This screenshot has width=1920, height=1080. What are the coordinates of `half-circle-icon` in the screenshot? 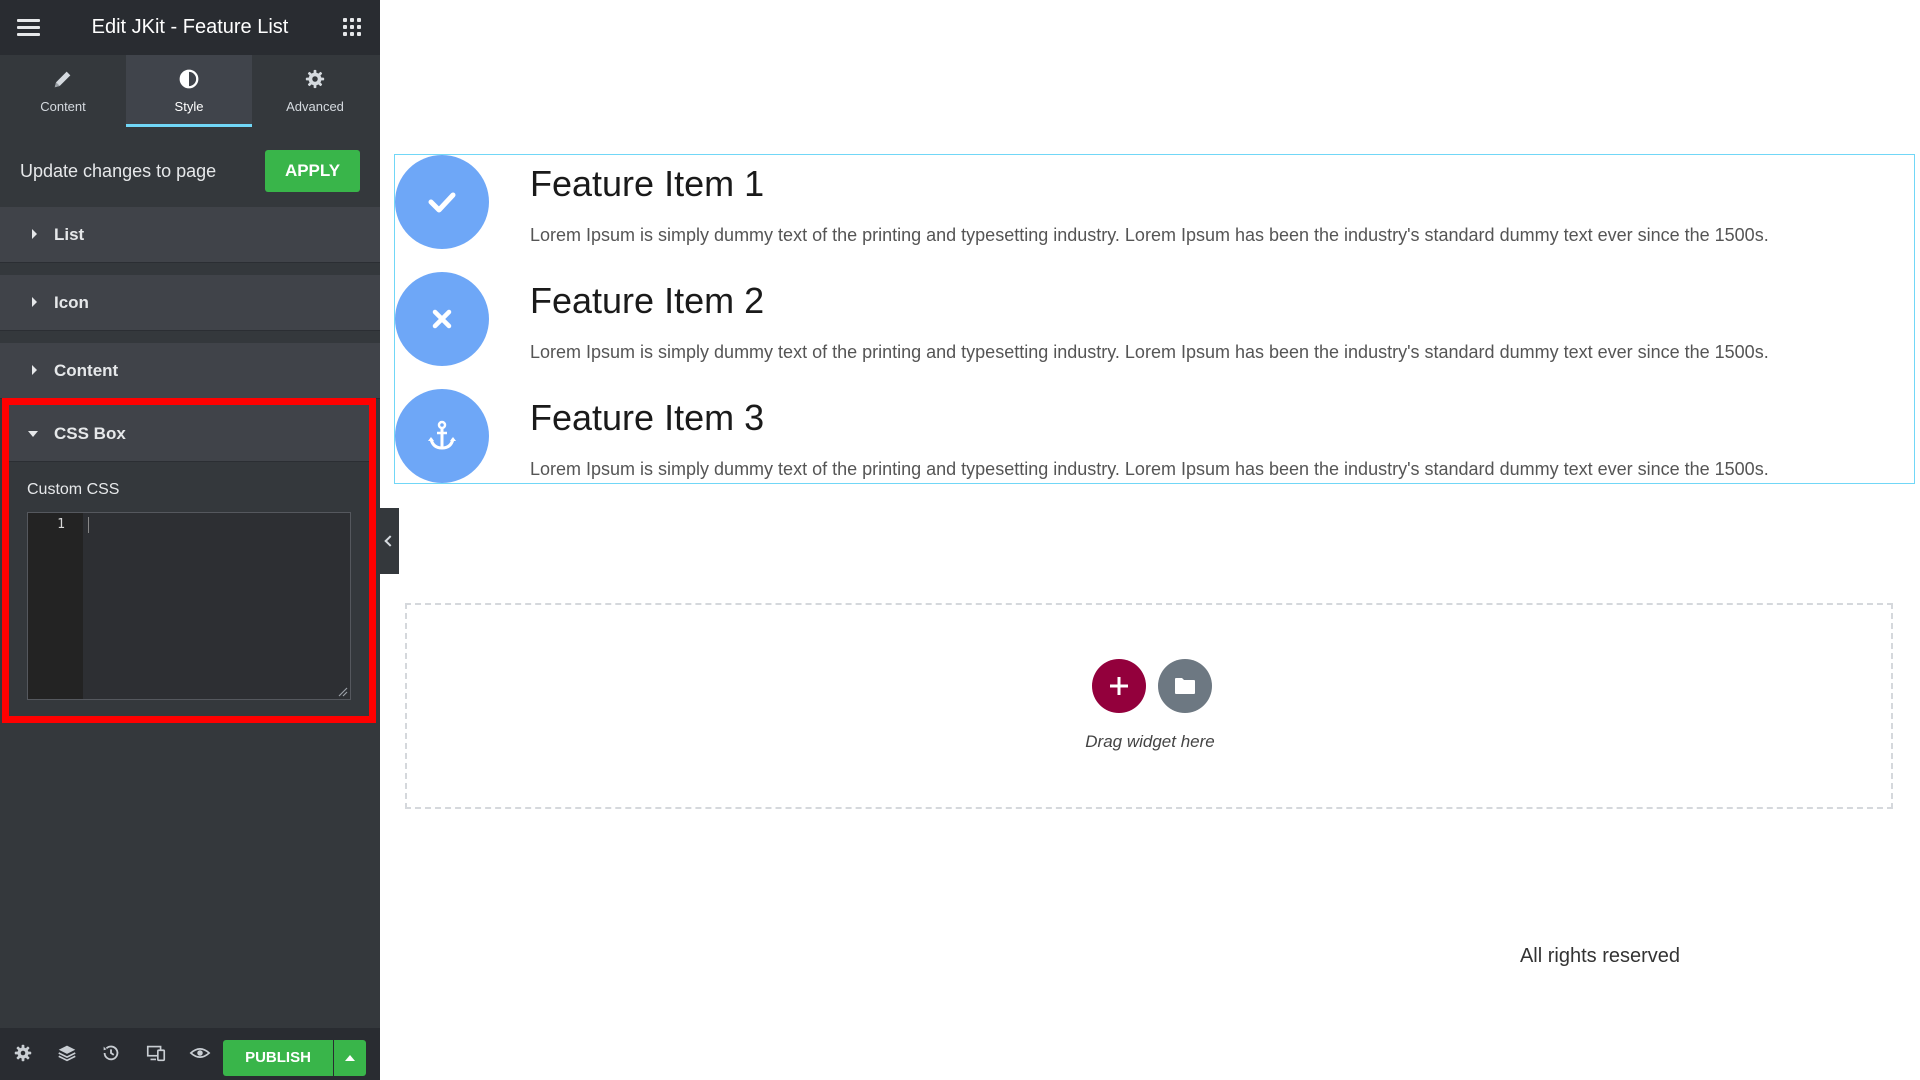 It's located at (189, 79).